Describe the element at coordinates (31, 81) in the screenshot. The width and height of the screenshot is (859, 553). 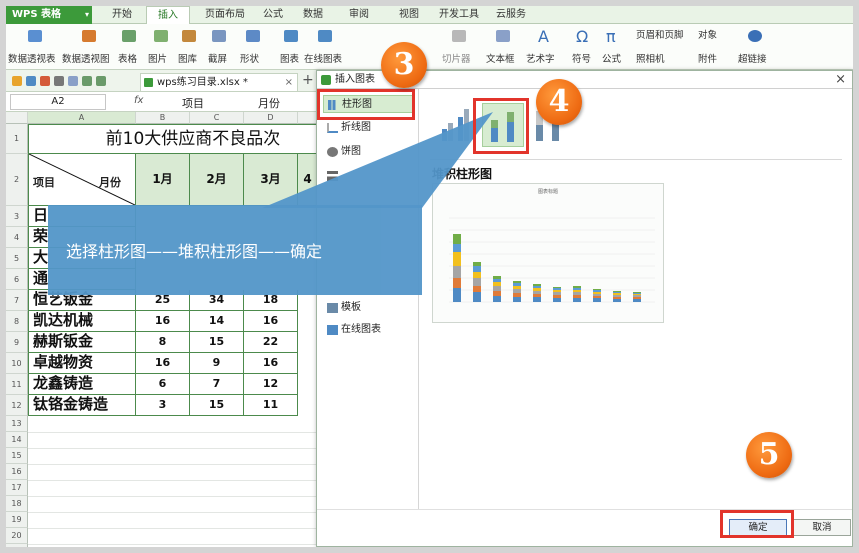
I see `save-icon` at that location.